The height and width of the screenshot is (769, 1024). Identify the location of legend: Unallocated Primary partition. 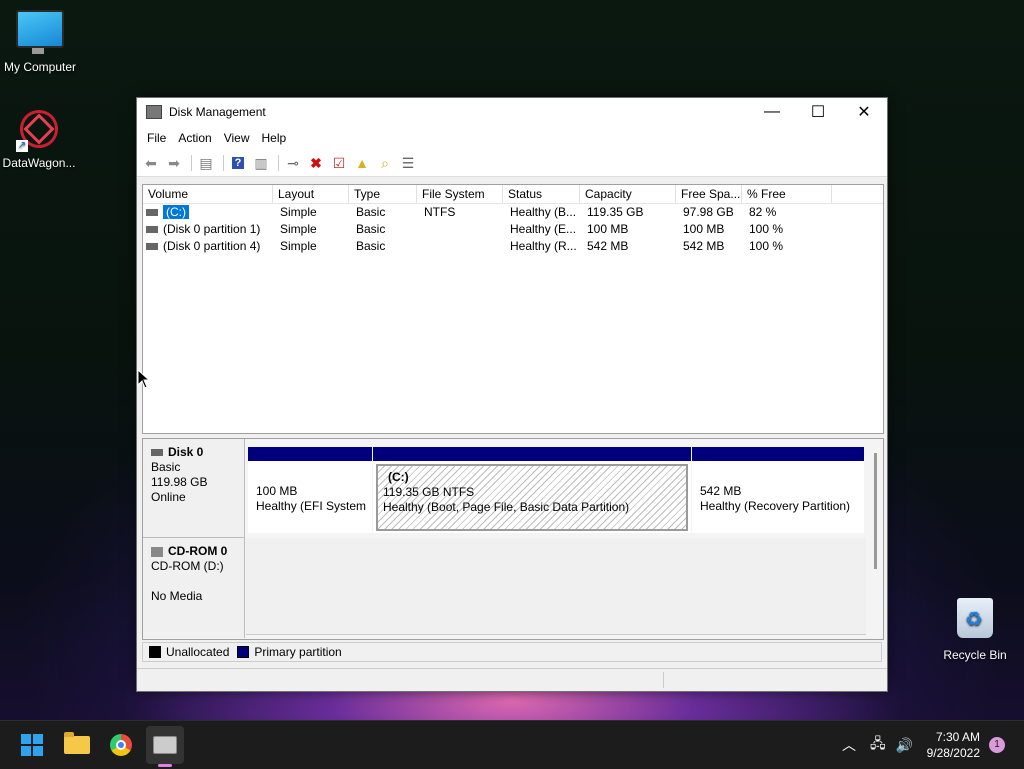
(512, 652).